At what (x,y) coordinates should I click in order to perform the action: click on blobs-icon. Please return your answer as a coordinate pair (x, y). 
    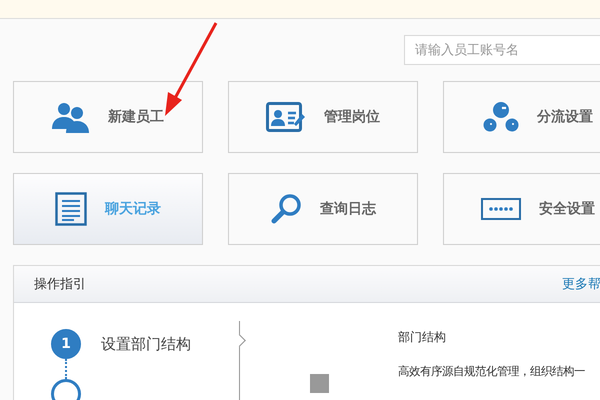
    Looking at the image, I should click on (501, 117).